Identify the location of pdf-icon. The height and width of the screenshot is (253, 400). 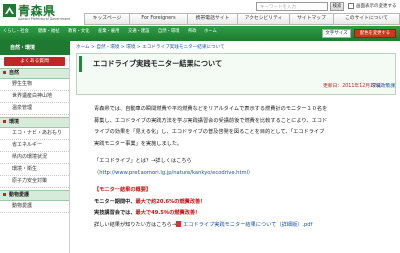
(179, 224).